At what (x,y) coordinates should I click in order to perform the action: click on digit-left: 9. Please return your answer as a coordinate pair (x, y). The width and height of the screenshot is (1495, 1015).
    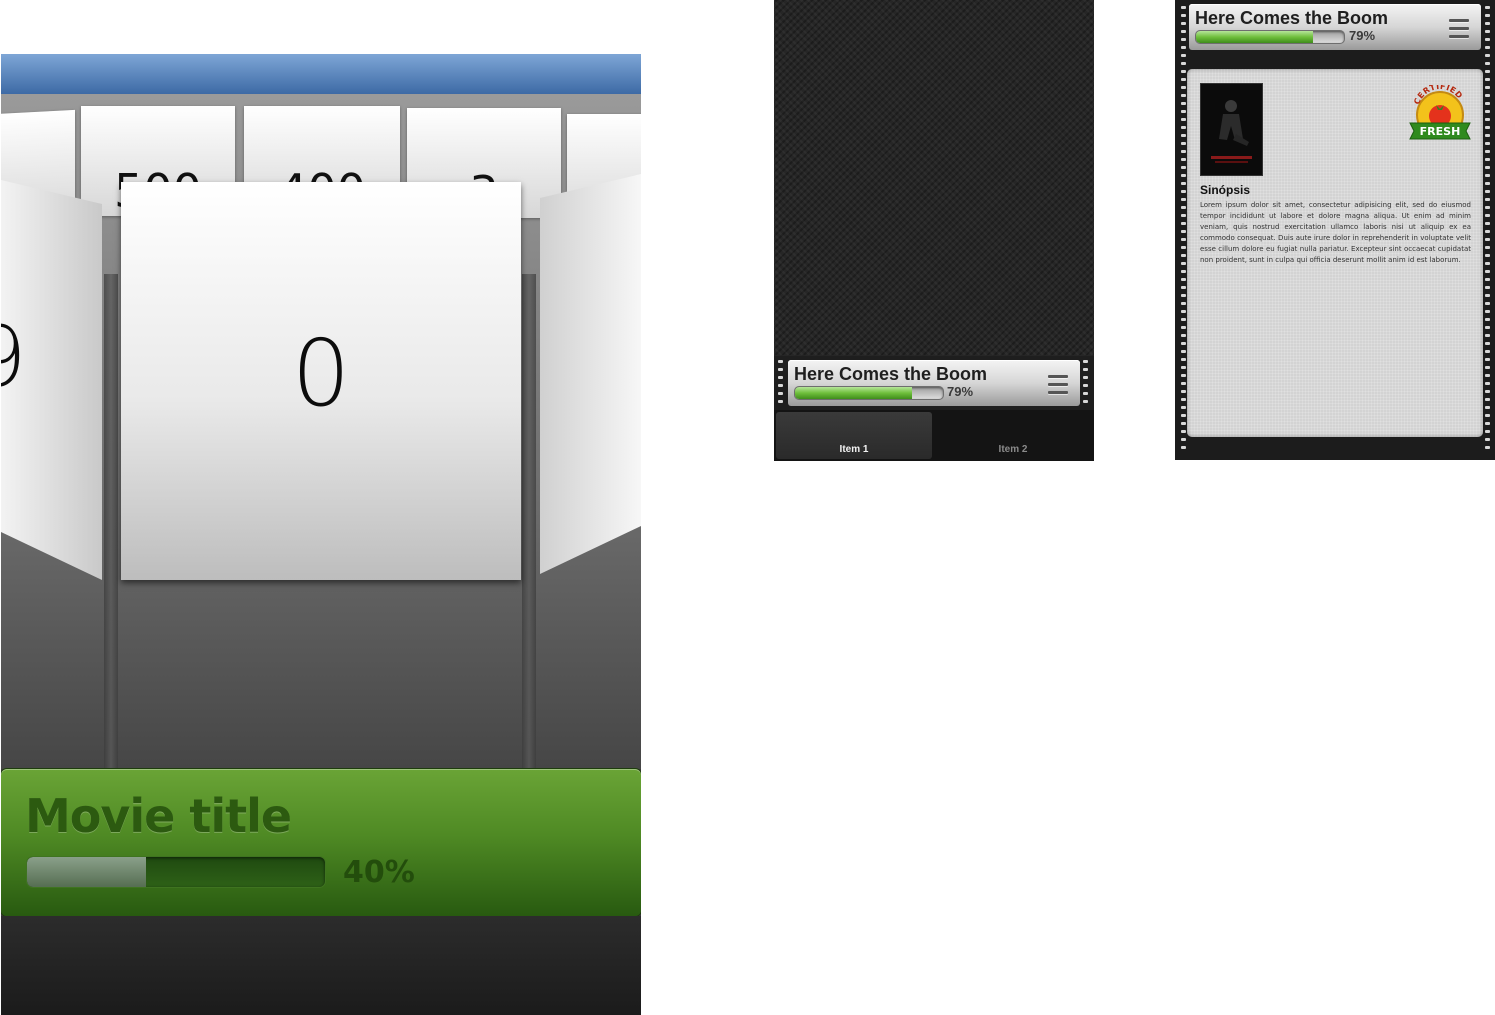
    Looking at the image, I should click on (13, 357).